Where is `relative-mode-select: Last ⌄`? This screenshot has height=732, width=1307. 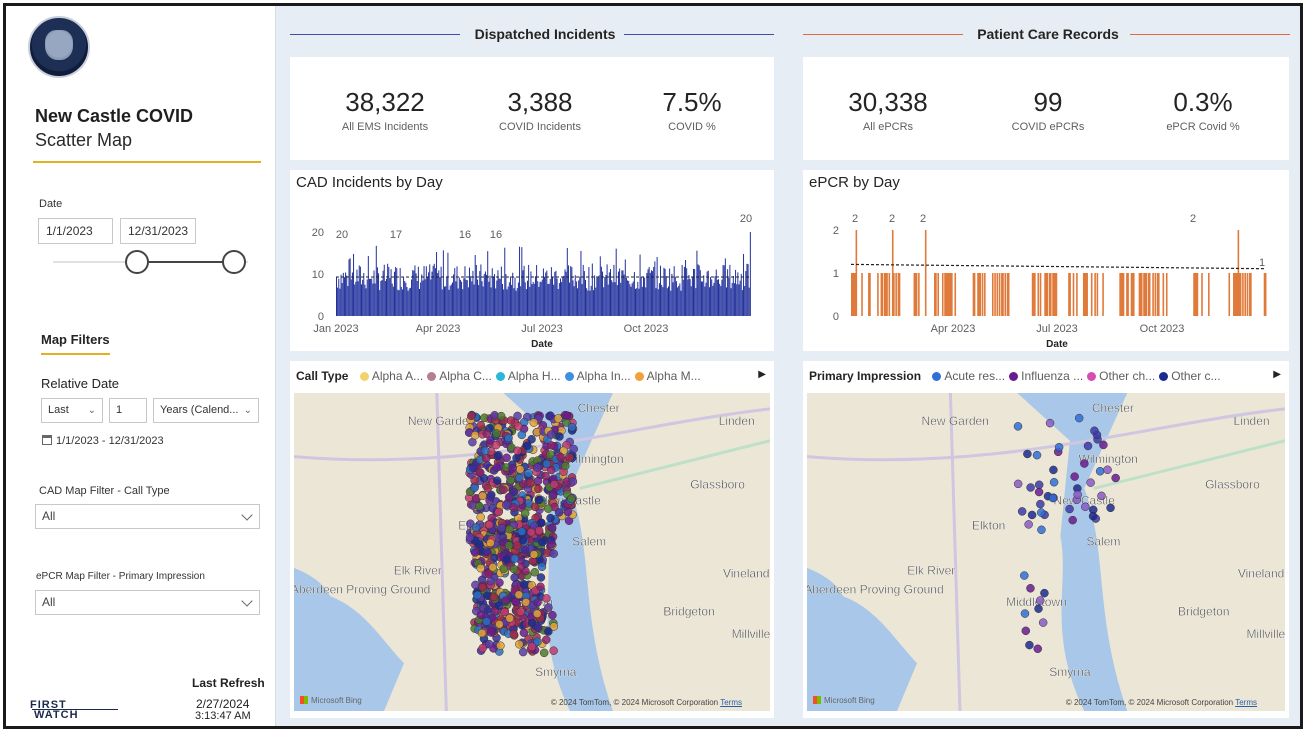 relative-mode-select: Last ⌄ is located at coordinates (72, 410).